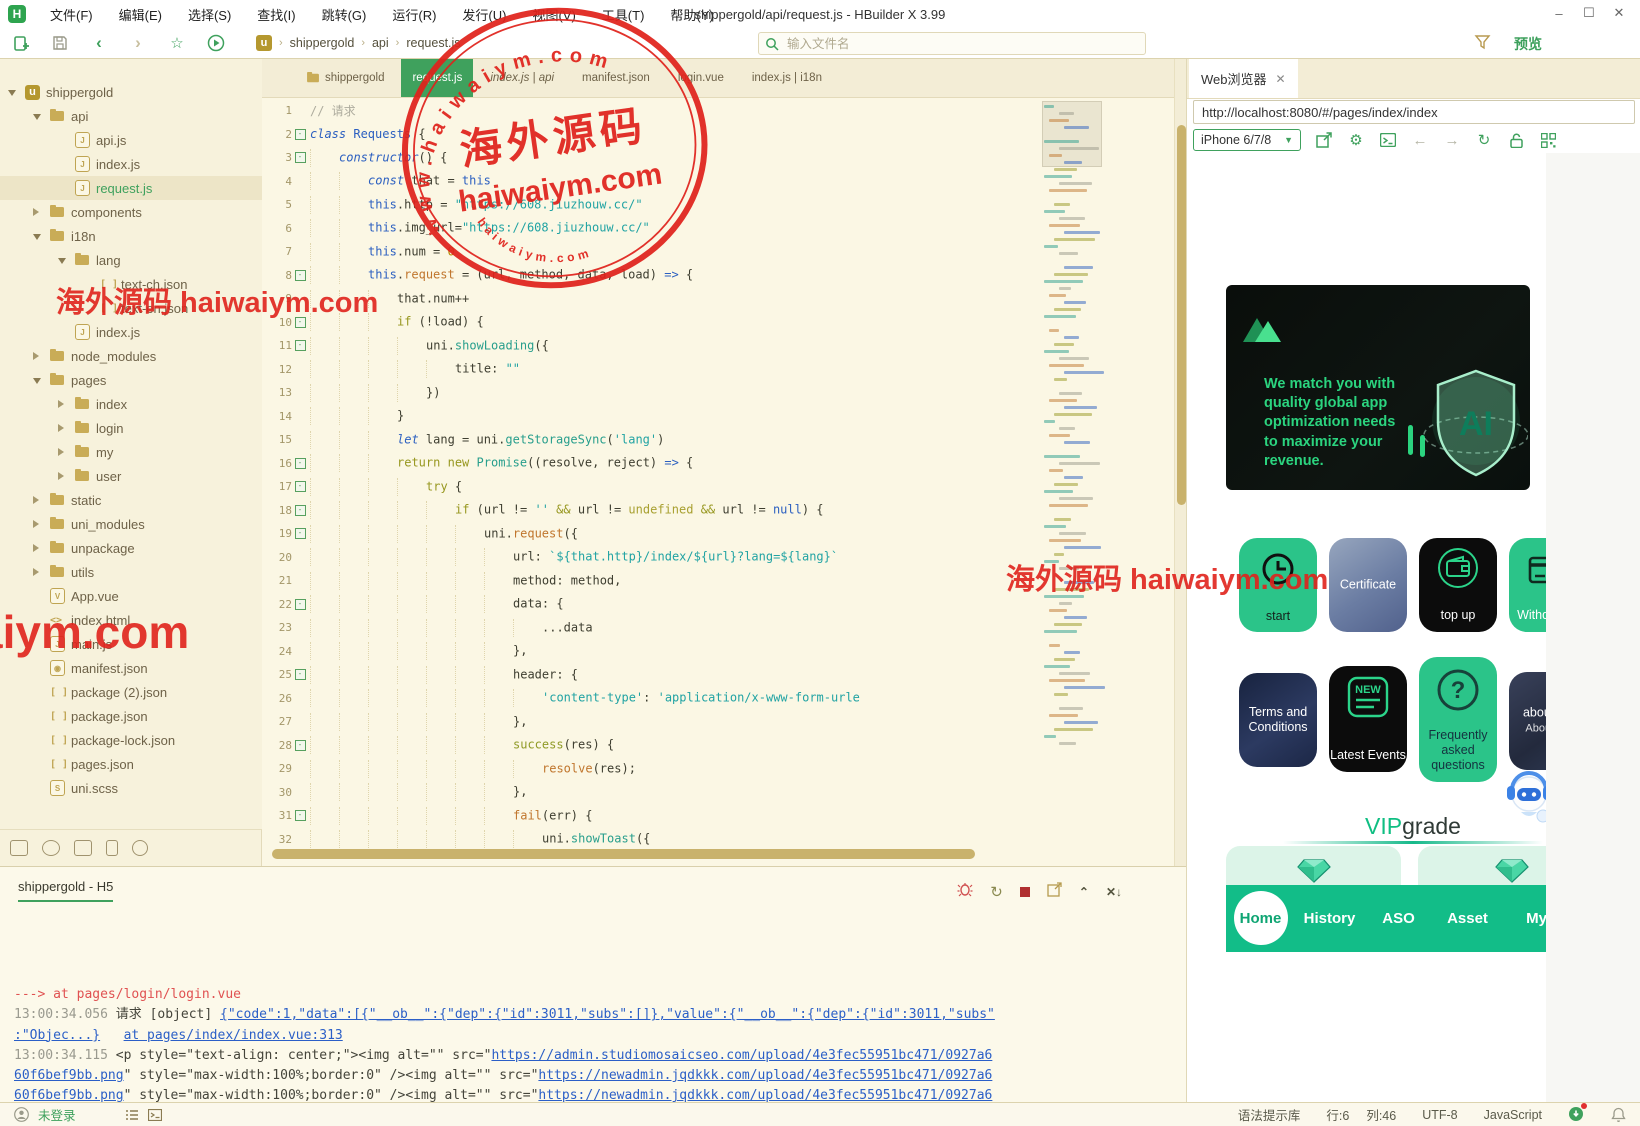  Describe the element at coordinates (1467, 918) in the screenshot. I see `nav-asset: Asset` at that location.